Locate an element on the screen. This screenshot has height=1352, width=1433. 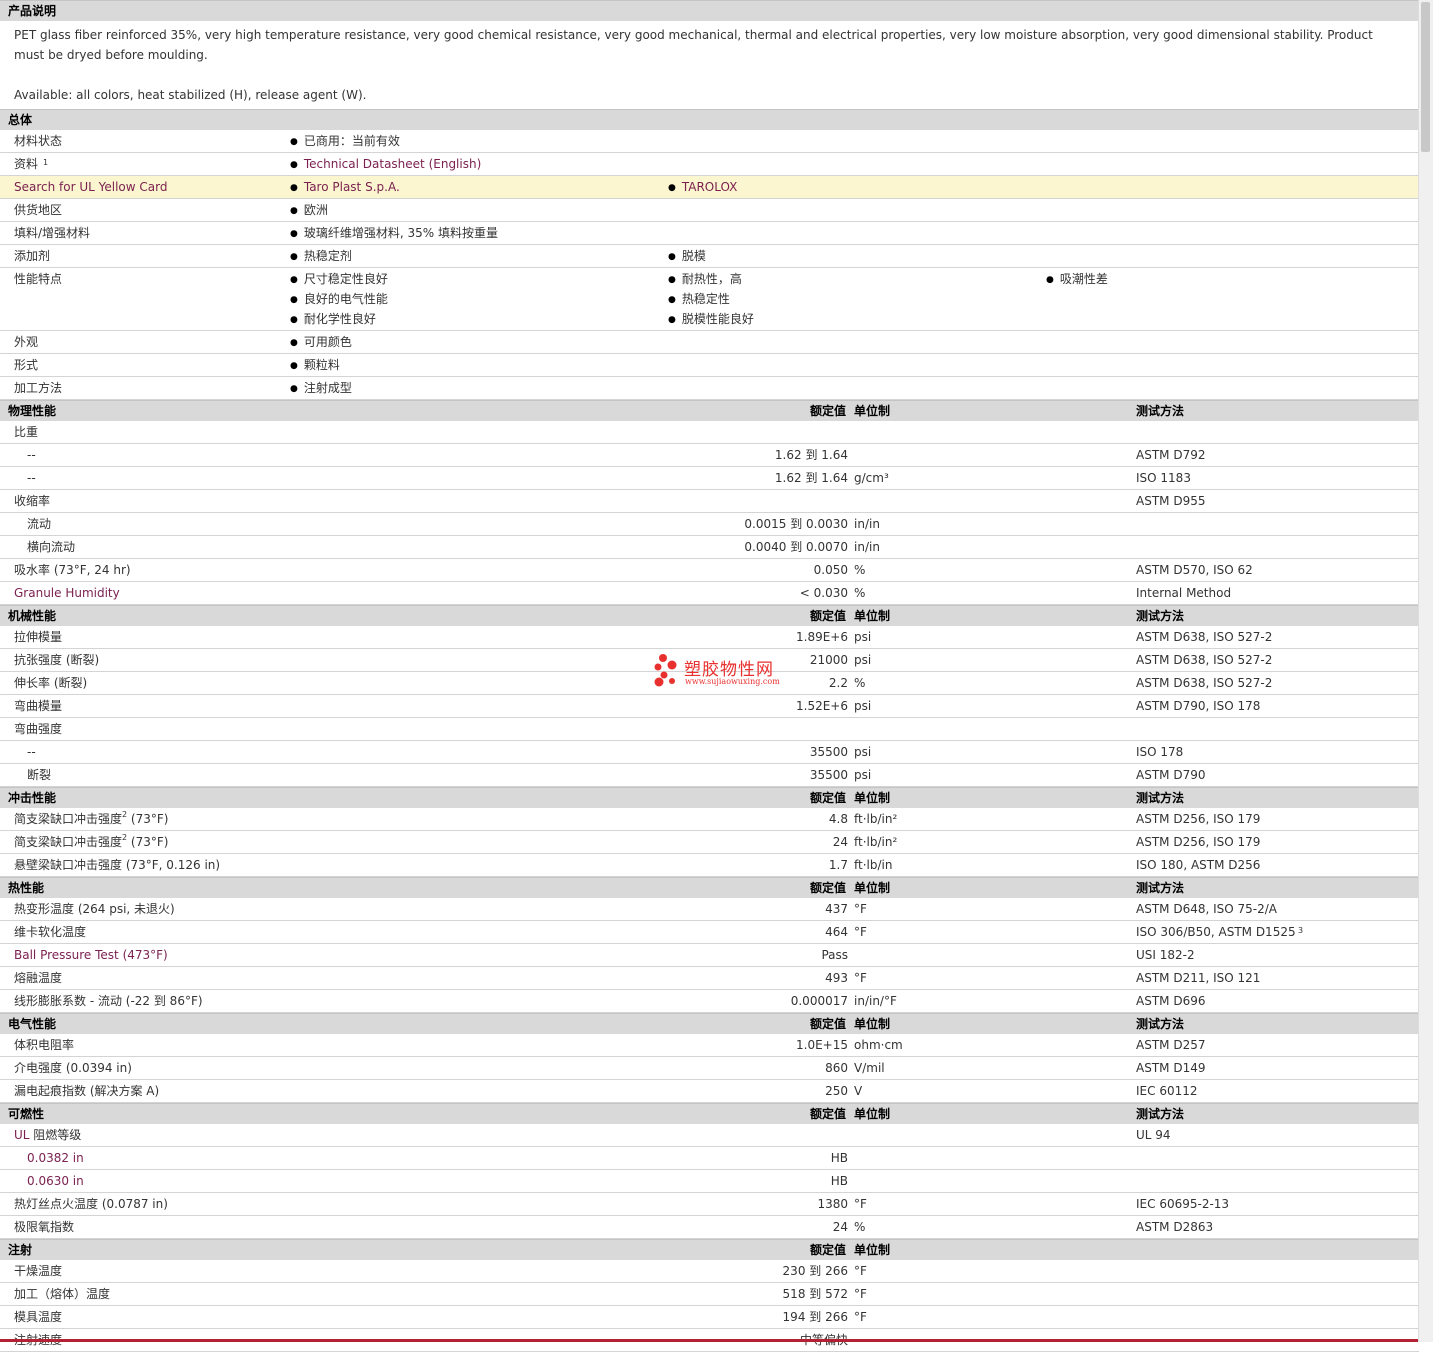
property-label: Granule Humidity is located at coordinates (67, 593).